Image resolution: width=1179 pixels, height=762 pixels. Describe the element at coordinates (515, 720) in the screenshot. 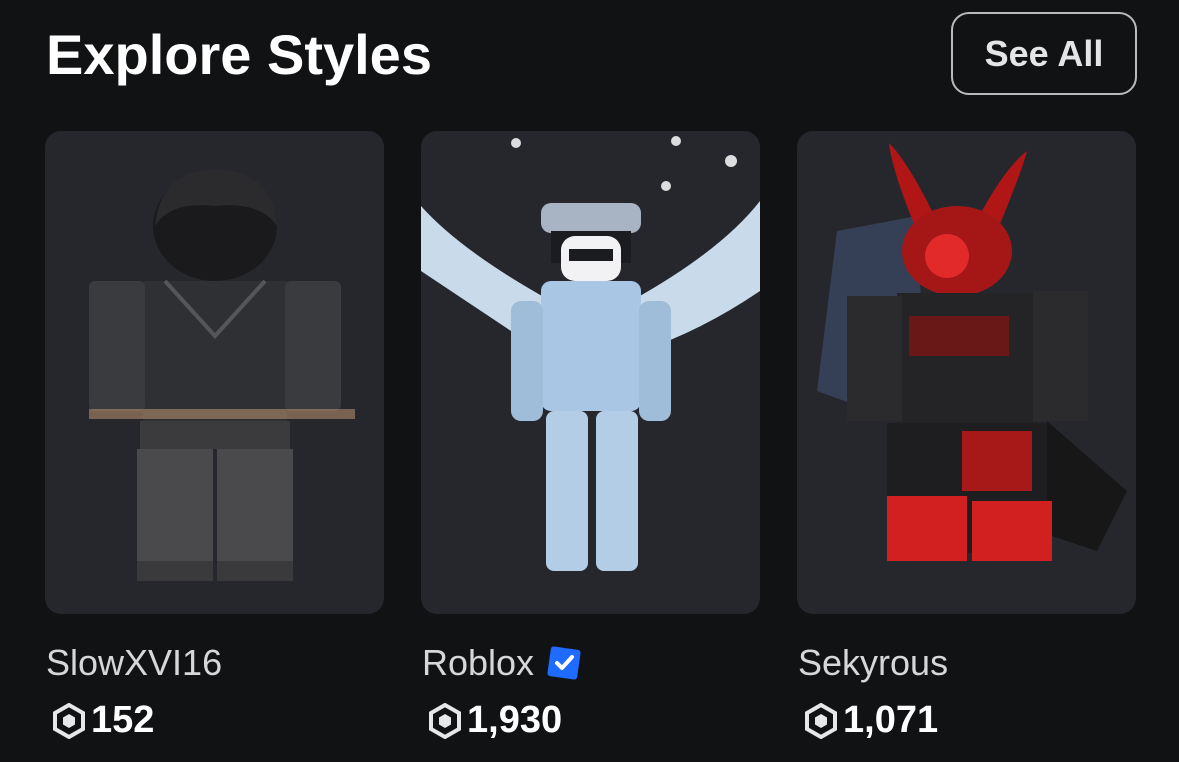

I see `price-value: 1,930` at that location.